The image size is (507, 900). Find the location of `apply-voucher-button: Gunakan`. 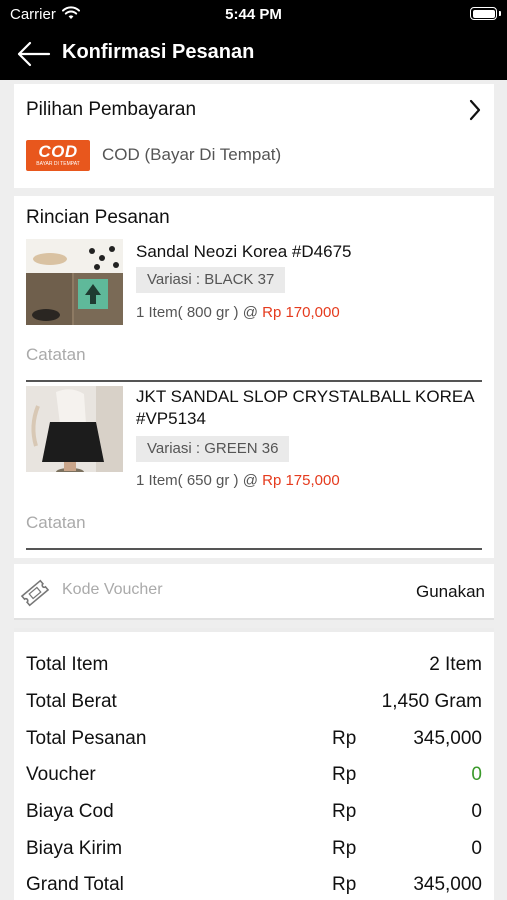

apply-voucher-button: Gunakan is located at coordinates (450, 592).